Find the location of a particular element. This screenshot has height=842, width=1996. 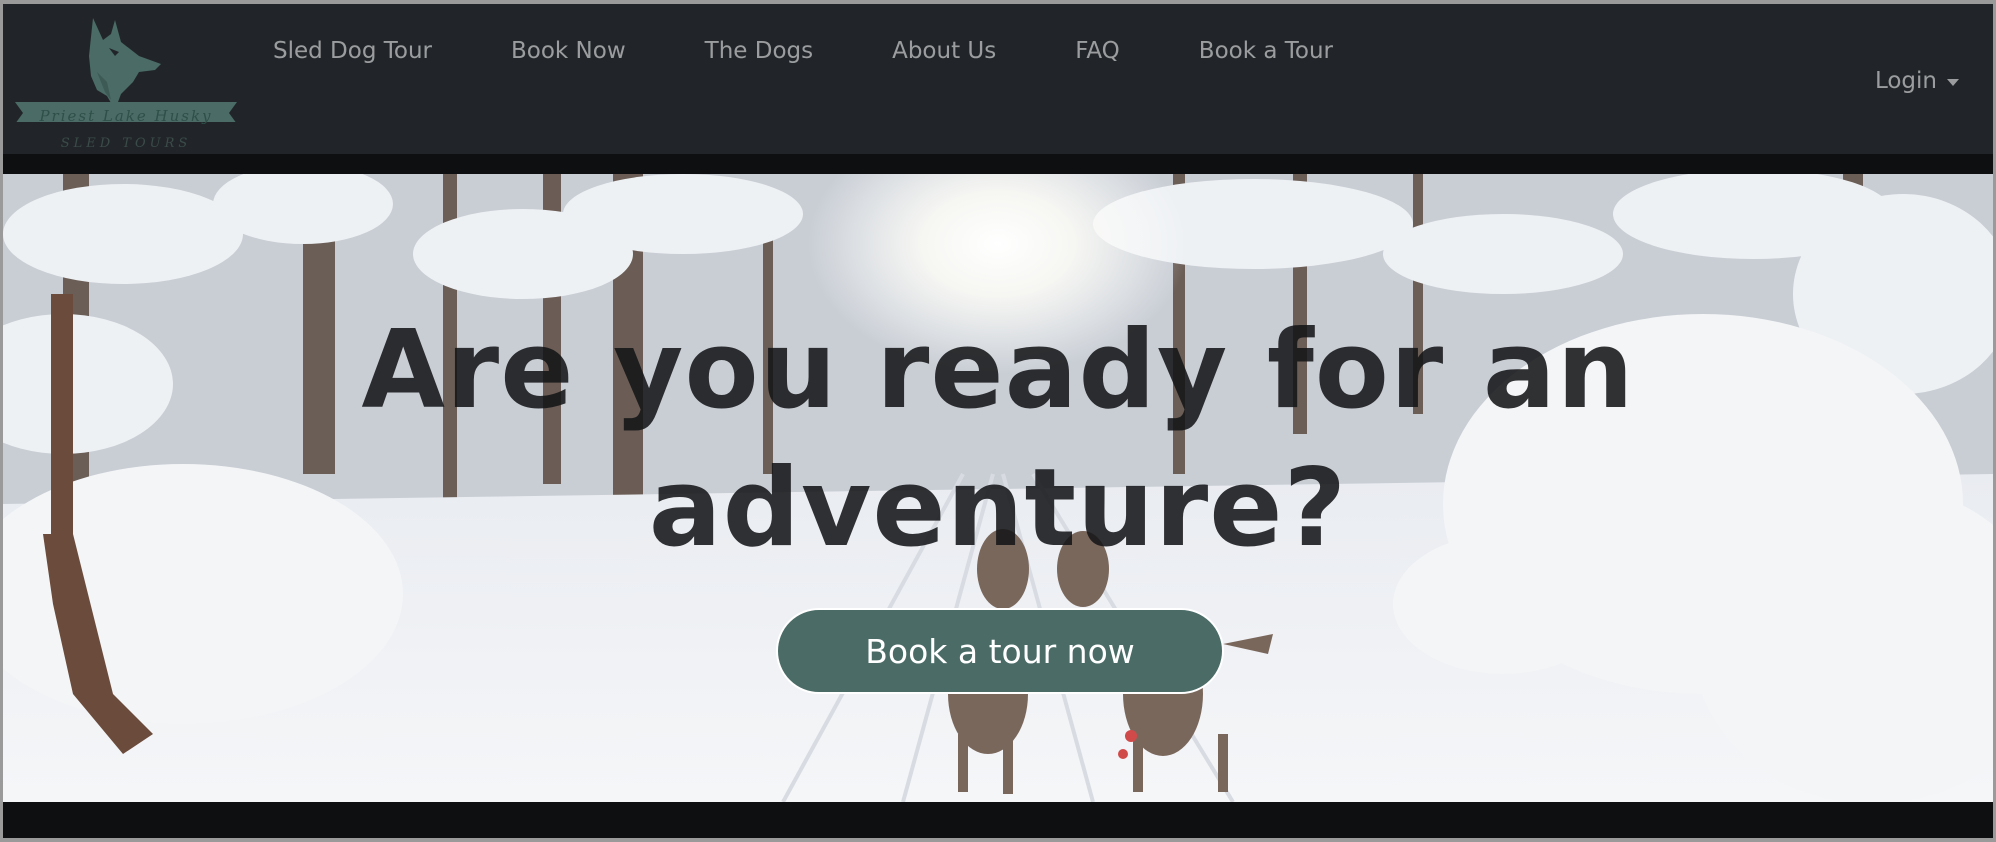

hero-title-line1: Are you ready for an is located at coordinates (998, 370).